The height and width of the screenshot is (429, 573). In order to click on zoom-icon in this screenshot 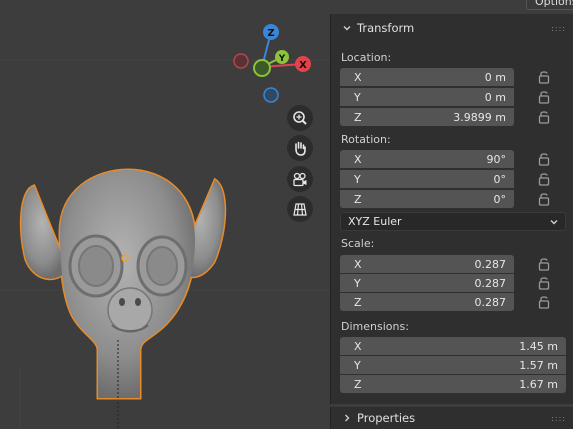, I will do `click(300, 118)`.